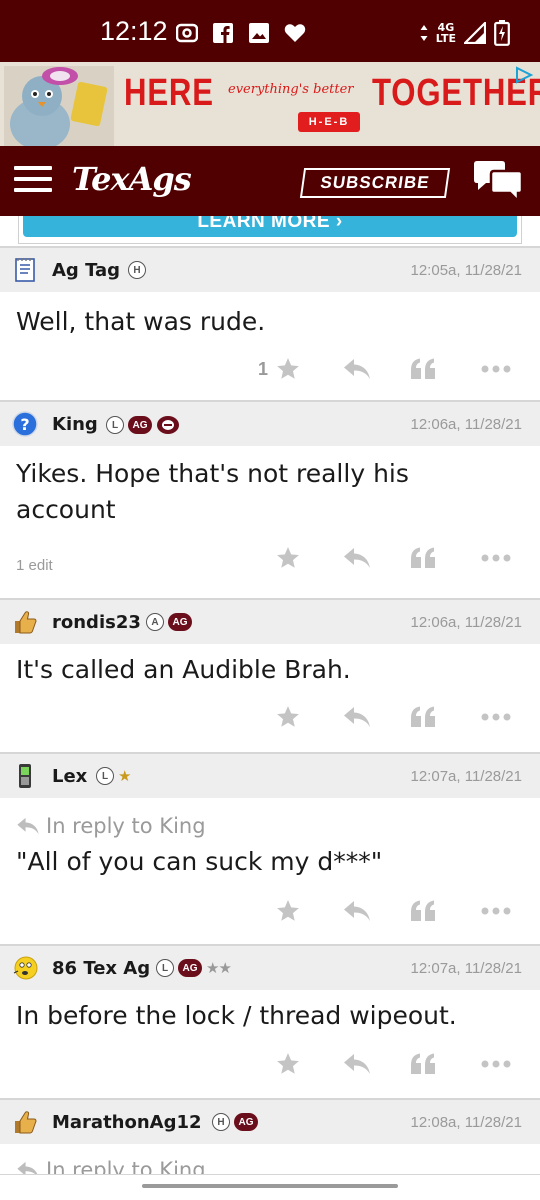  What do you see at coordinates (223, 33) in the screenshot?
I see `facebook-icon` at bounding box center [223, 33].